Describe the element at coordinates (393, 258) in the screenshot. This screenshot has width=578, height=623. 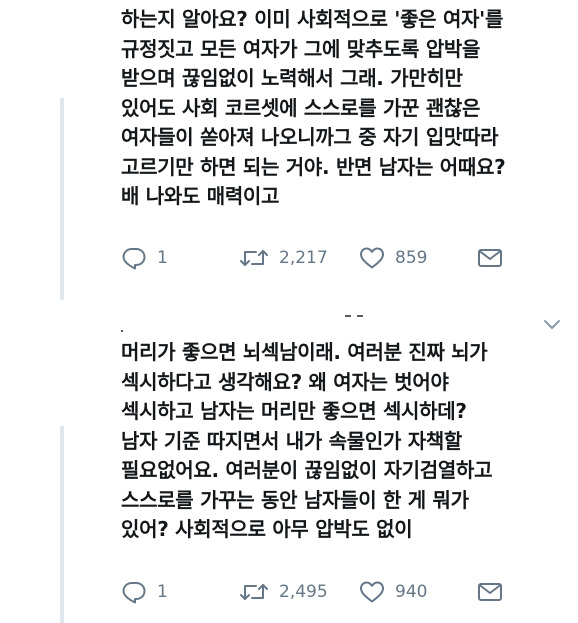
I see `like-button: 859` at that location.